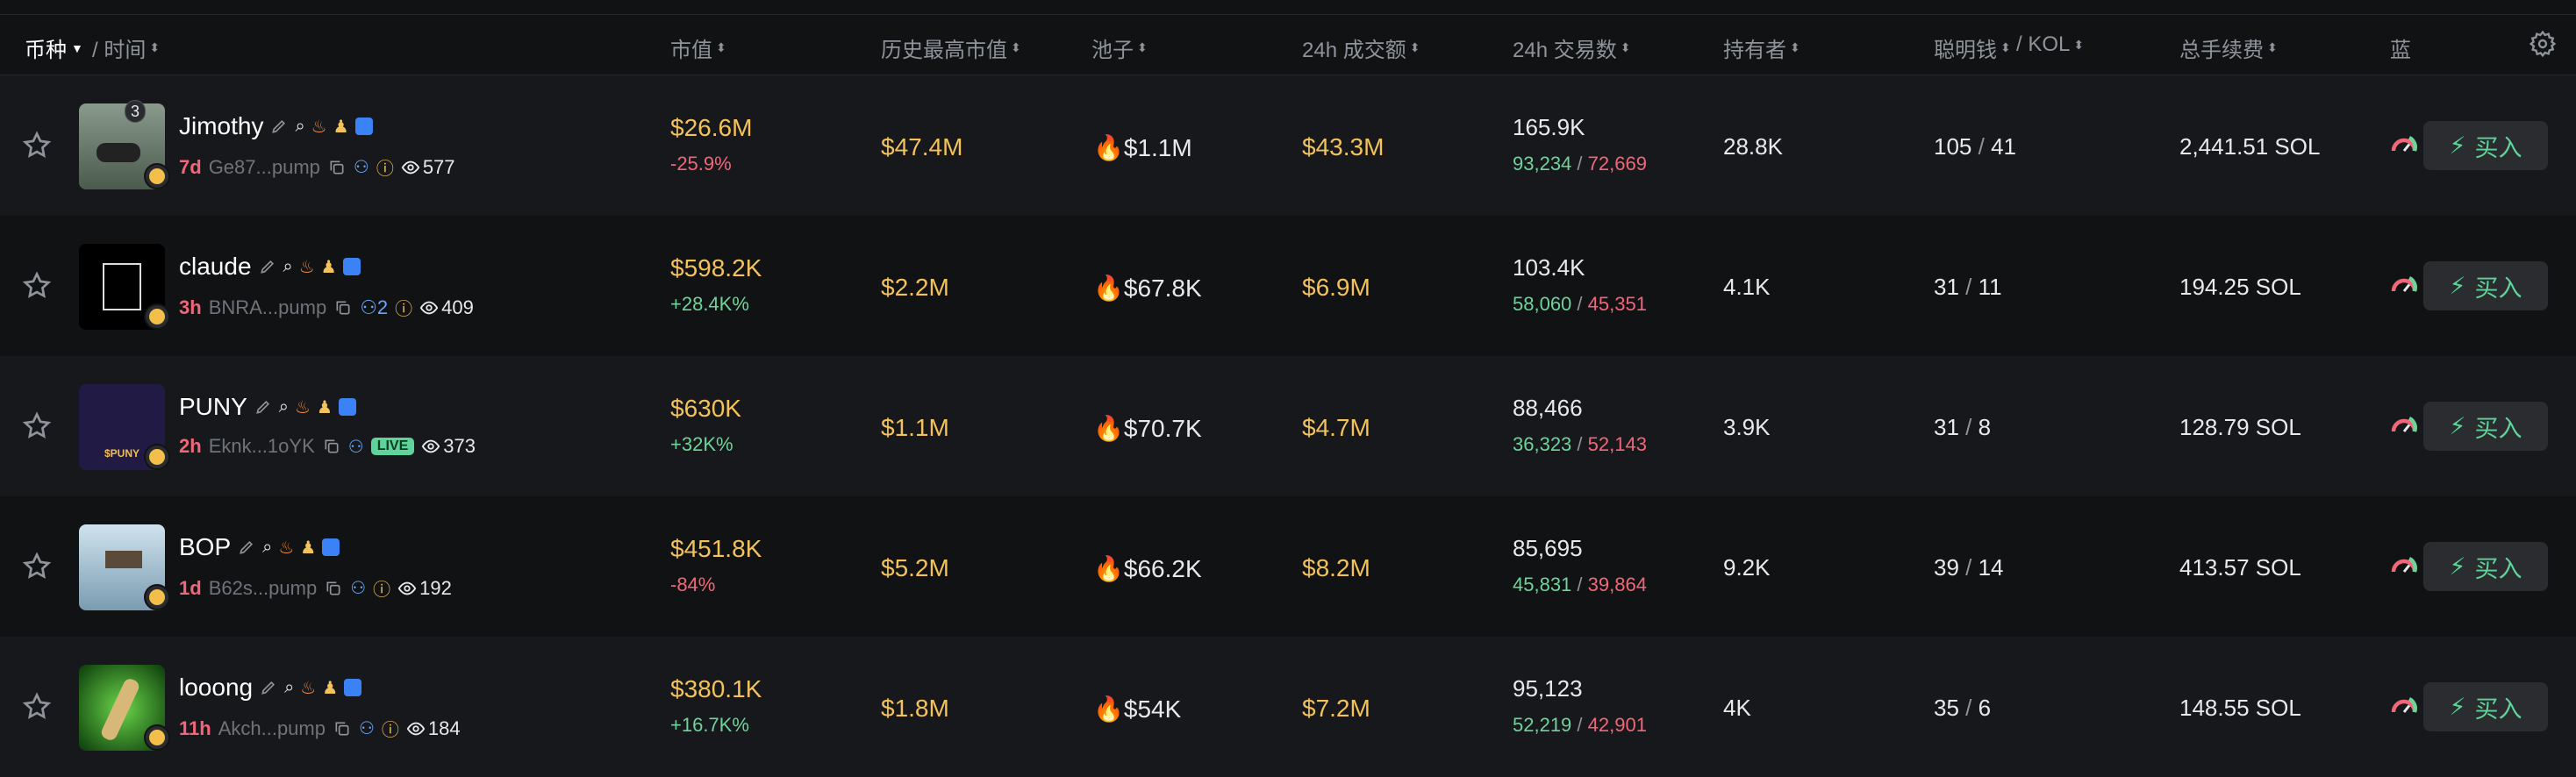  I want to click on views: 192, so click(424, 589).